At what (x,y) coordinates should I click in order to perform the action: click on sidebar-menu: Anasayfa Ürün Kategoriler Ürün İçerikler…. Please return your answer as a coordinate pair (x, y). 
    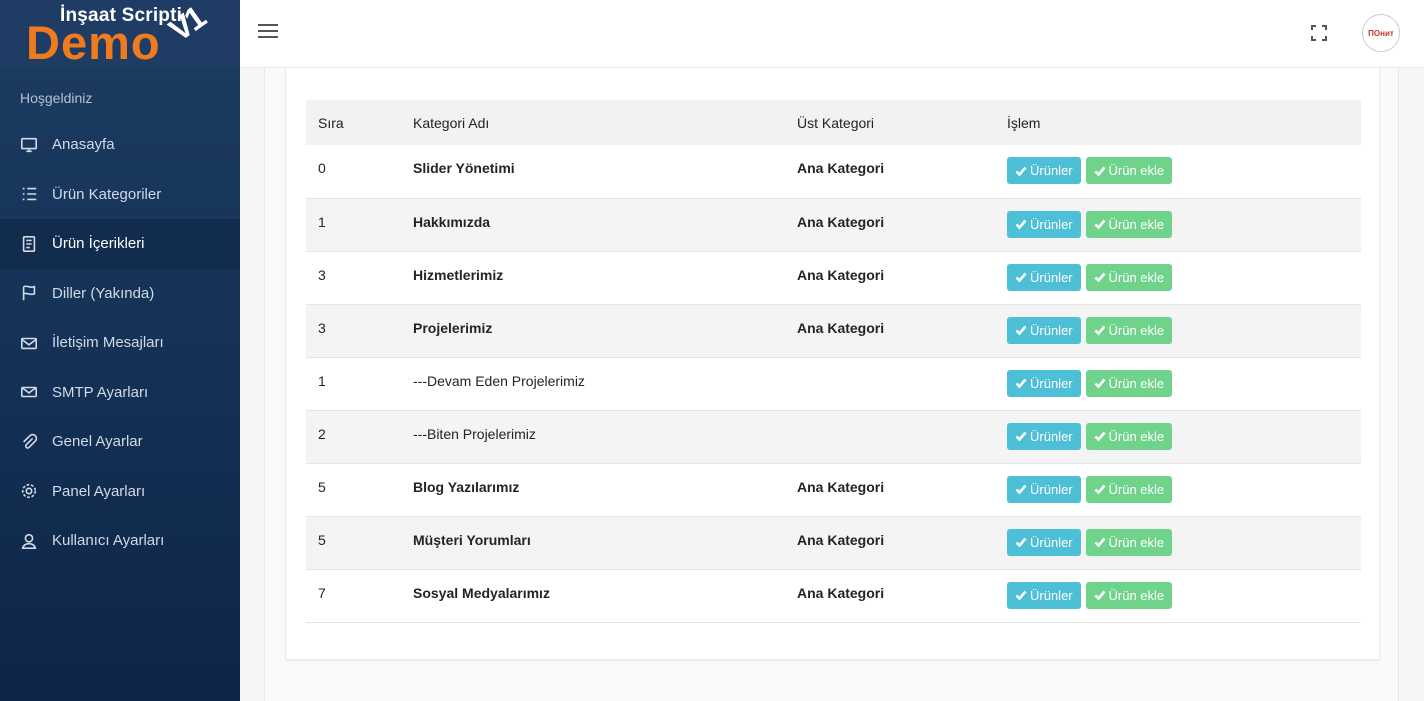
    Looking at the image, I should click on (120, 343).